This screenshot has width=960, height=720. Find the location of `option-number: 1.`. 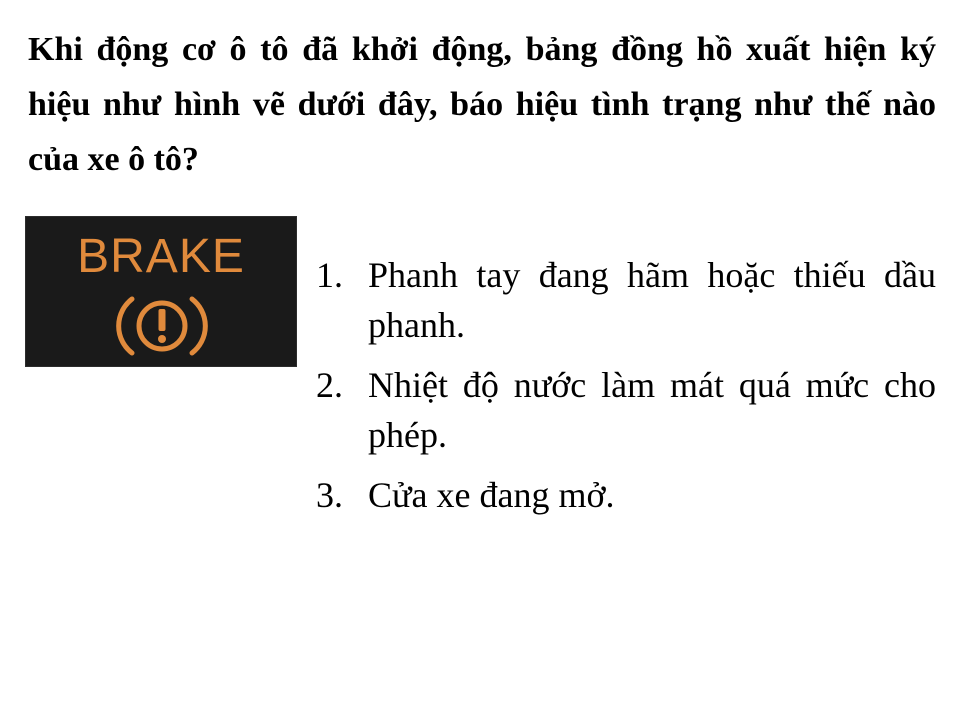

option-number: 1. is located at coordinates (329, 275).